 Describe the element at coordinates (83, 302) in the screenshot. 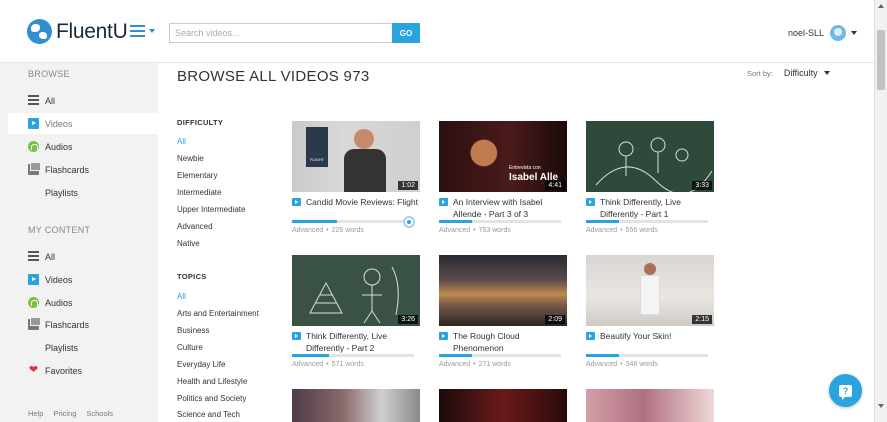

I see `sidebar-item-my-audios: Audios` at that location.